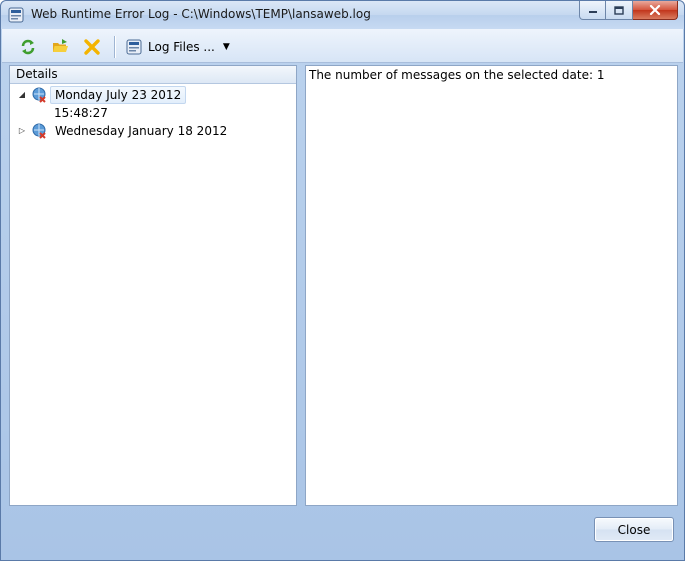 The image size is (685, 561). I want to click on log-app-icon, so click(16, 15).